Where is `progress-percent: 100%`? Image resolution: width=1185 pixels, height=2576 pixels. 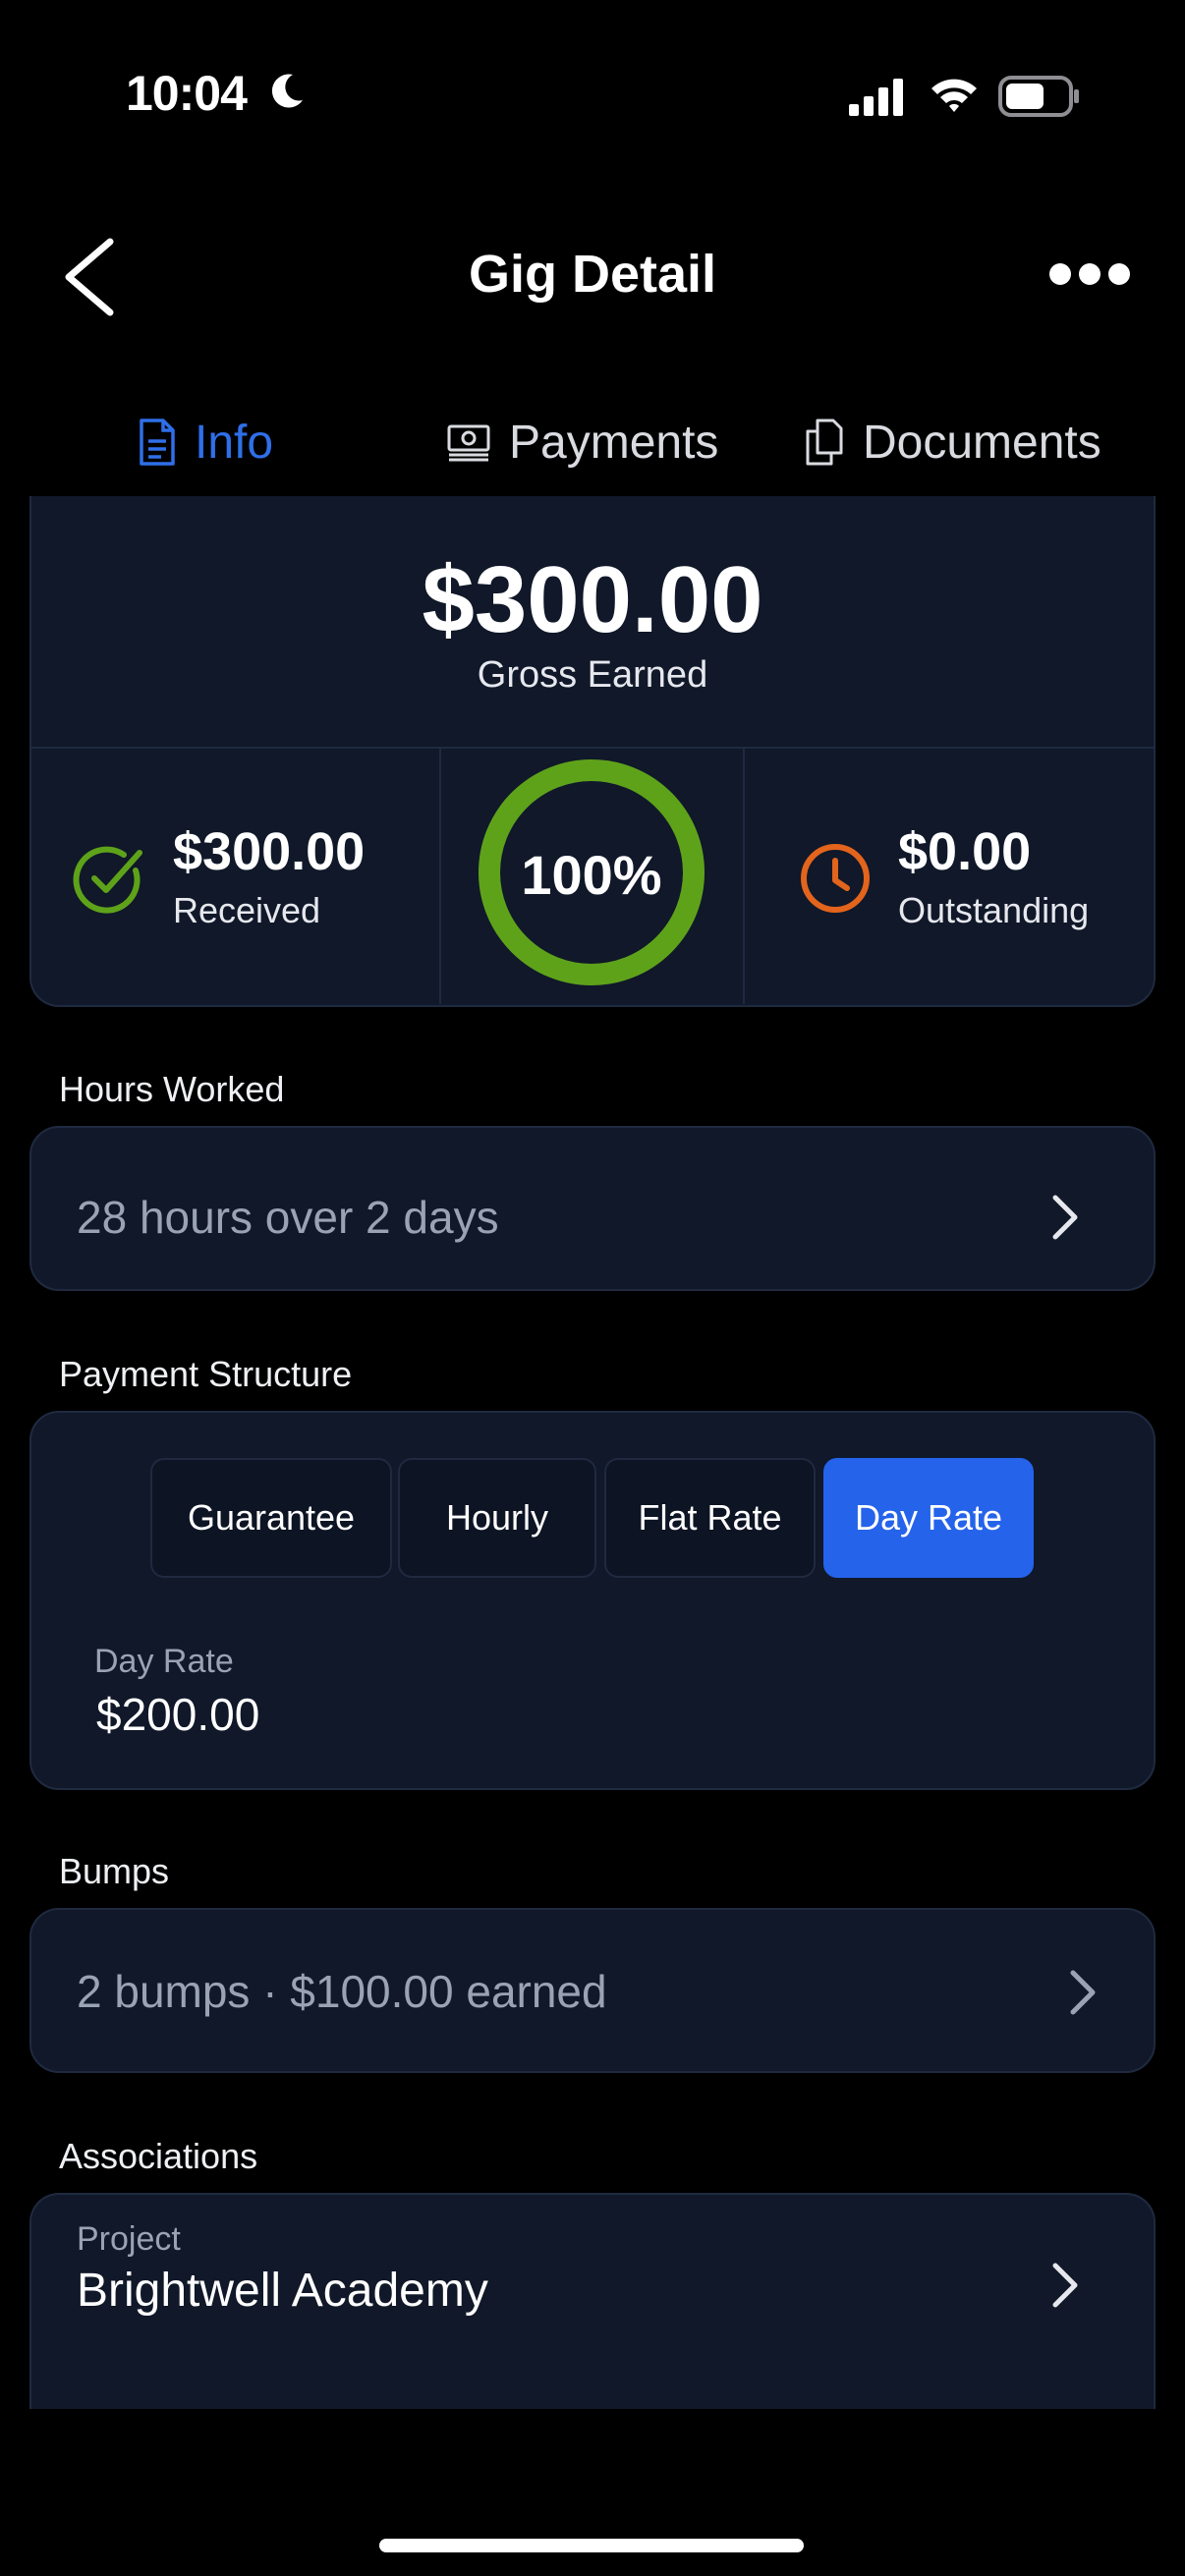 progress-percent: 100% is located at coordinates (592, 875).